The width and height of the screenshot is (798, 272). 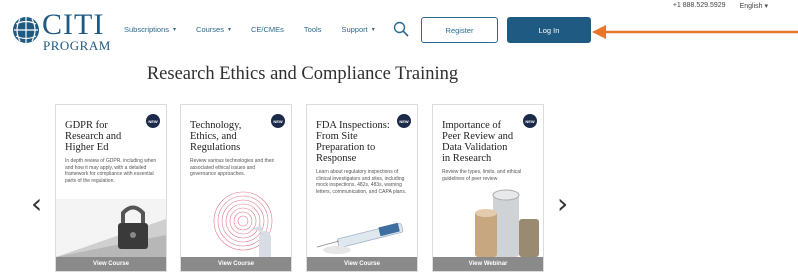 What do you see at coordinates (93, 136) in the screenshot?
I see `card-title: GDPR for Research and Higher Ed` at bounding box center [93, 136].